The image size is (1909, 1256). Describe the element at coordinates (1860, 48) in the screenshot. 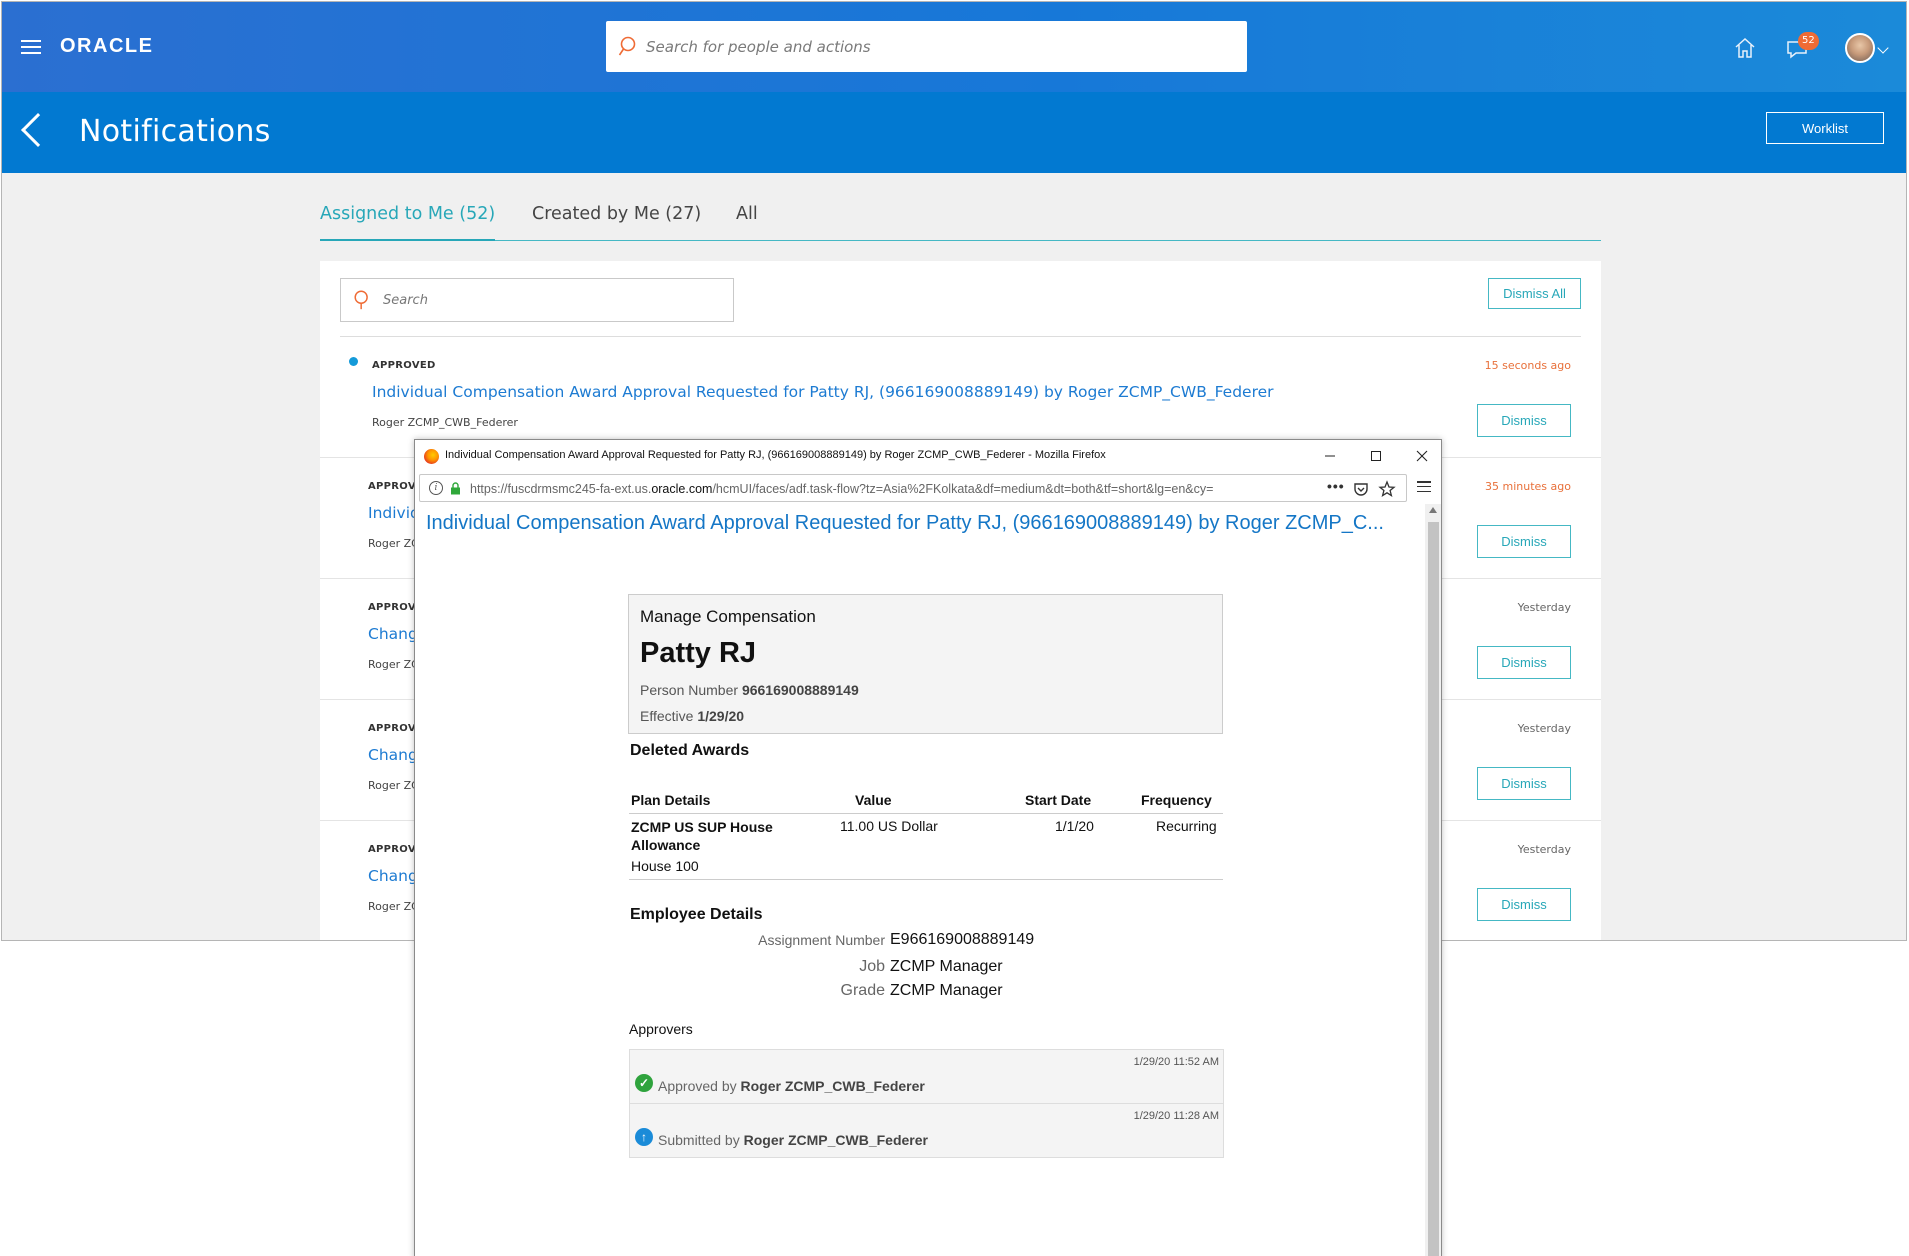

I see `user-avatar` at that location.